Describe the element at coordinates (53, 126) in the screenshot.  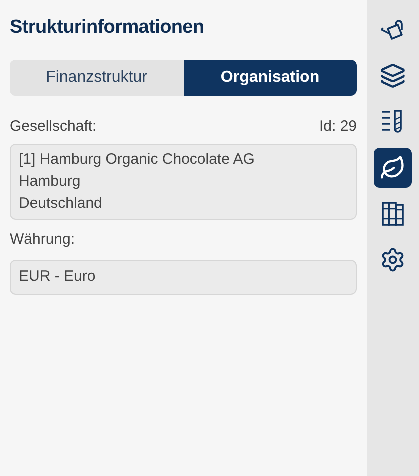
I see `company-label: Gesellschaft:` at that location.